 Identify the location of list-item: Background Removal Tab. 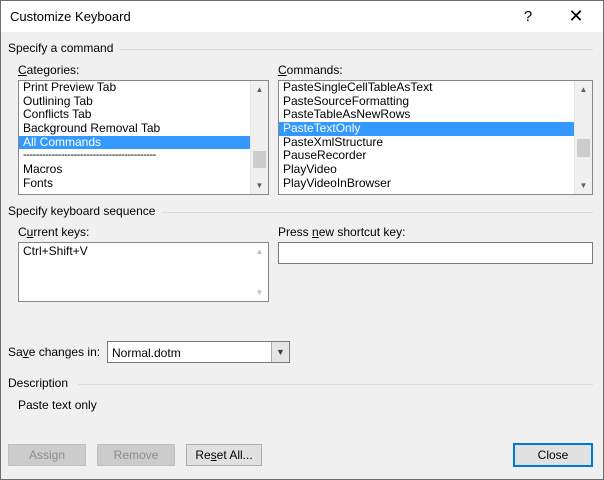
(135, 128).